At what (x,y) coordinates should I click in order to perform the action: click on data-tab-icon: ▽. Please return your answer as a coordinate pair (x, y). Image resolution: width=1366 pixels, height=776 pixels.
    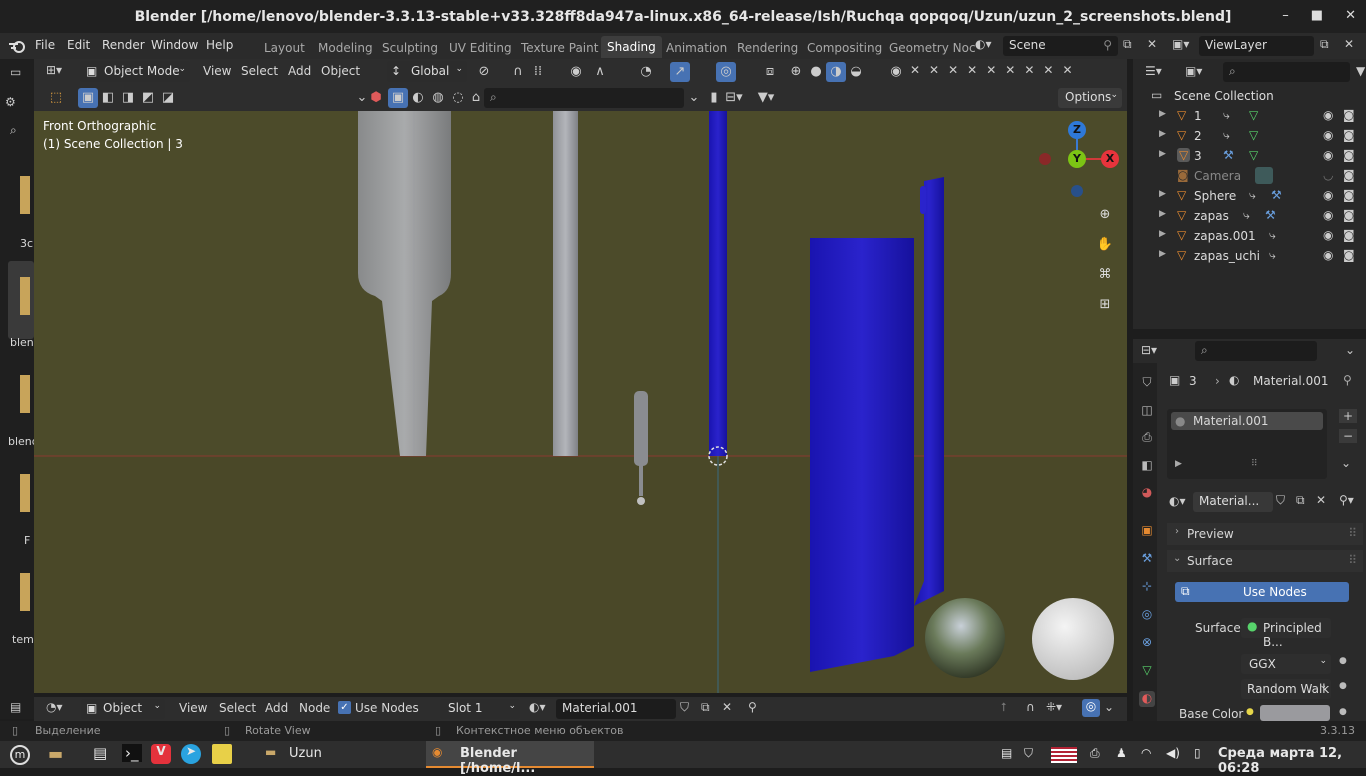
    Looking at the image, I should click on (1147, 671).